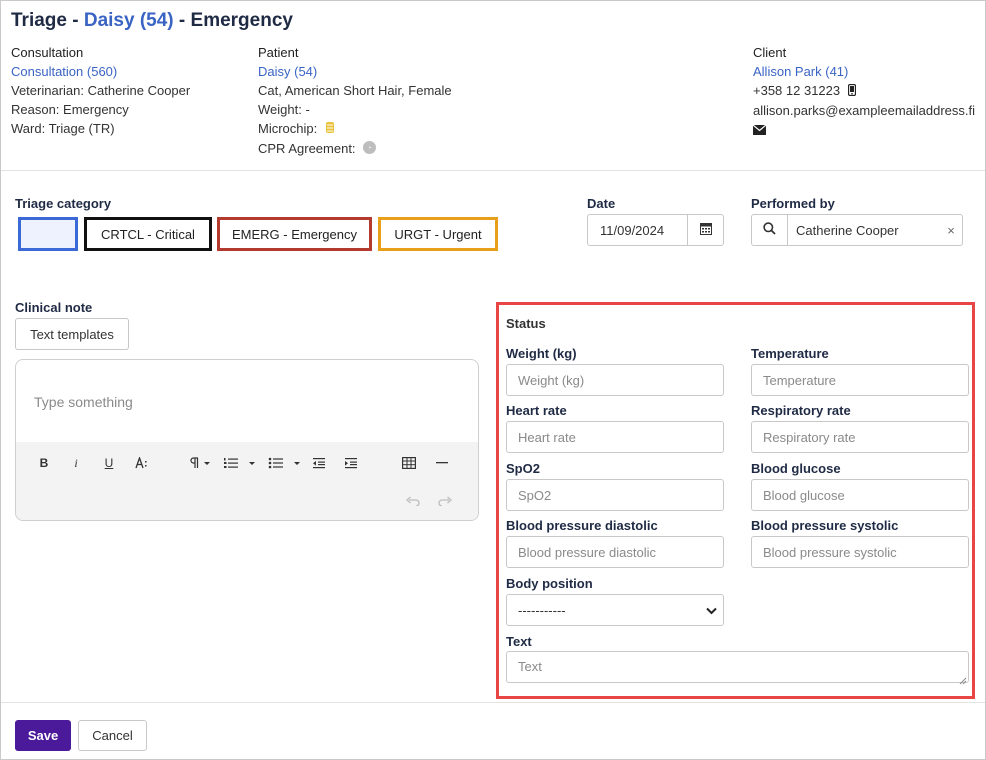 The height and width of the screenshot is (760, 986). What do you see at coordinates (793, 203) in the screenshot?
I see `performed-by-label: Performed by` at bounding box center [793, 203].